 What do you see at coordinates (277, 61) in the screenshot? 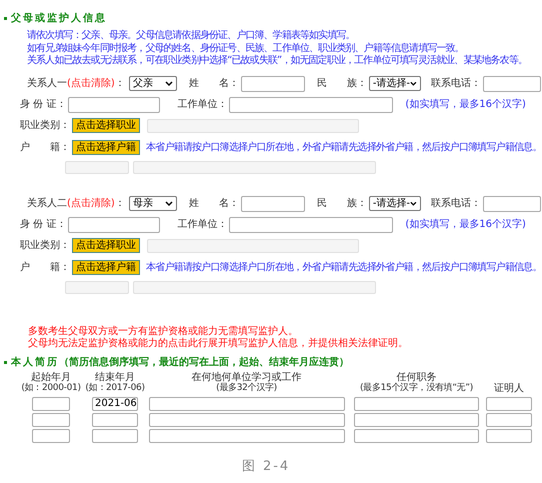
I see `instruction-text: 关系人如已故去或无法联系，可在职业类别中选择“已故或失联”，如无固定职业，工作单位可填写灵活就业、某某地务农等。` at bounding box center [277, 61].